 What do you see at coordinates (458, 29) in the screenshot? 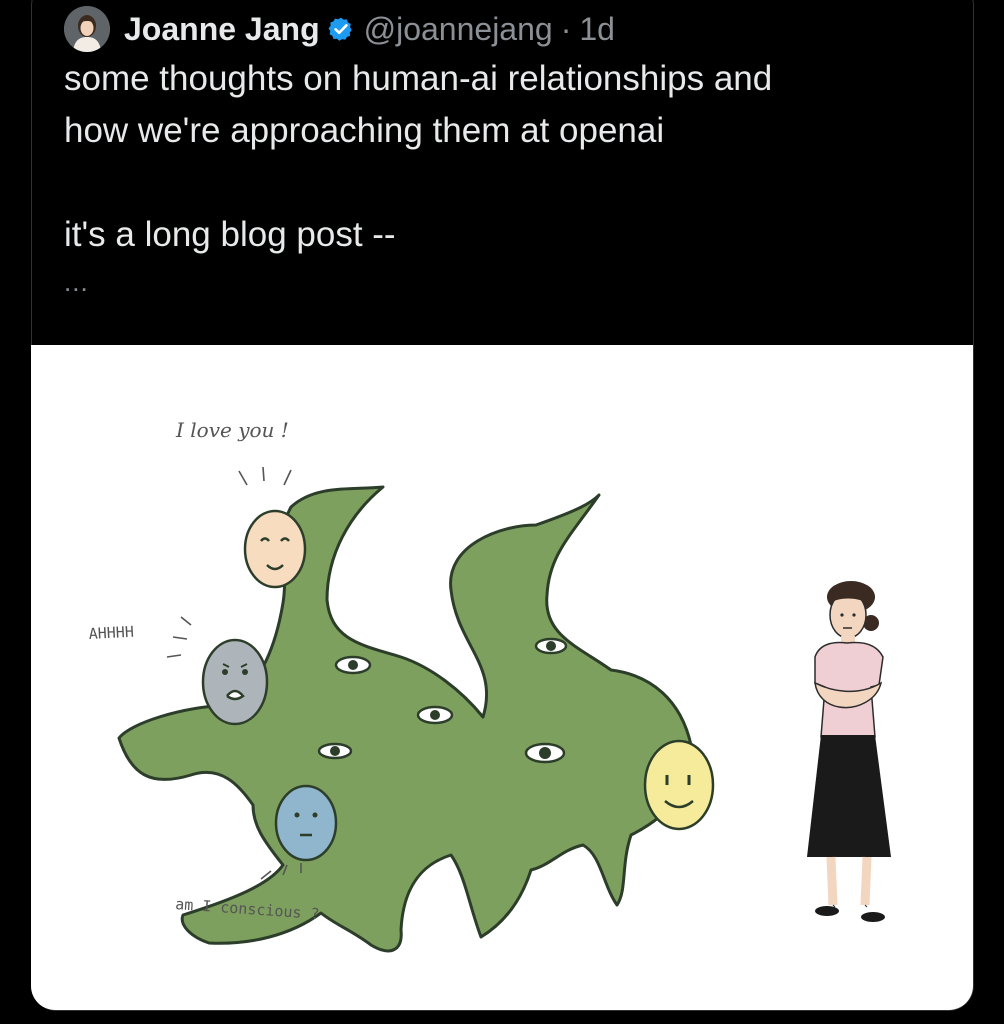
I see `author-handle: @joannejang` at bounding box center [458, 29].